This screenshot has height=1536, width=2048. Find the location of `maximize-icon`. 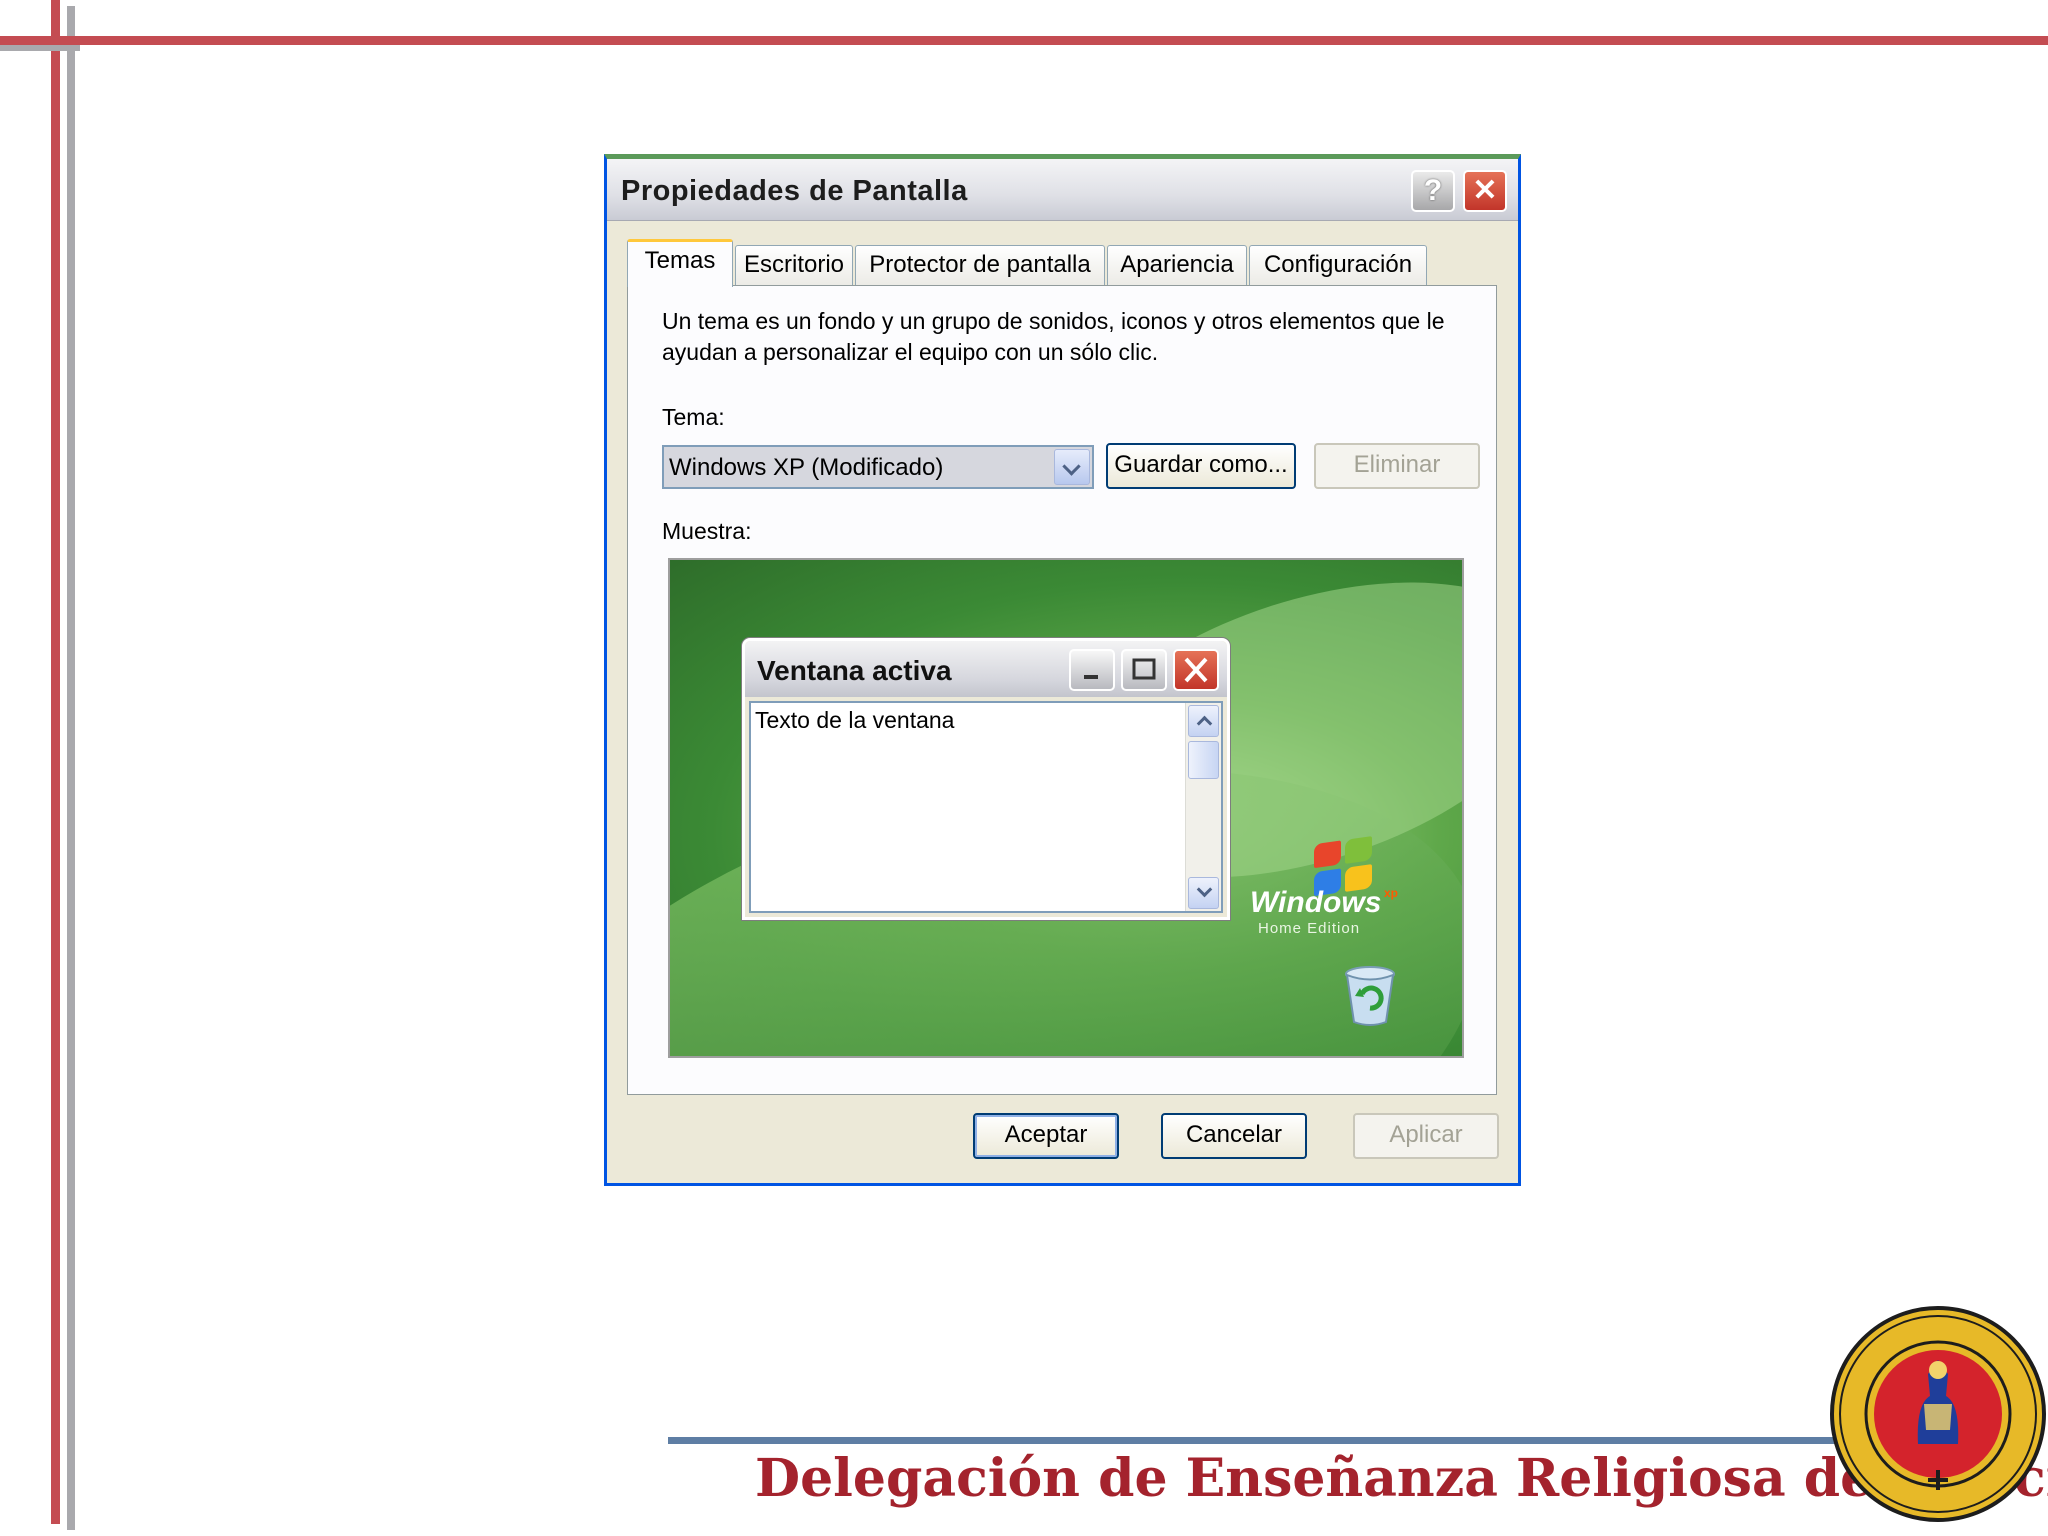

maximize-icon is located at coordinates (1144, 670).